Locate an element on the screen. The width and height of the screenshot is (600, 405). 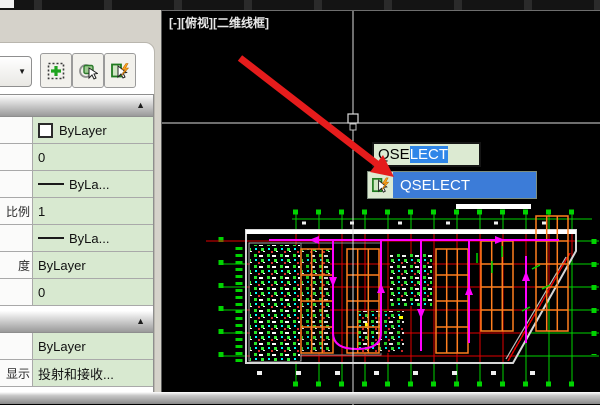
pickbox is located at coordinates (353, 118).